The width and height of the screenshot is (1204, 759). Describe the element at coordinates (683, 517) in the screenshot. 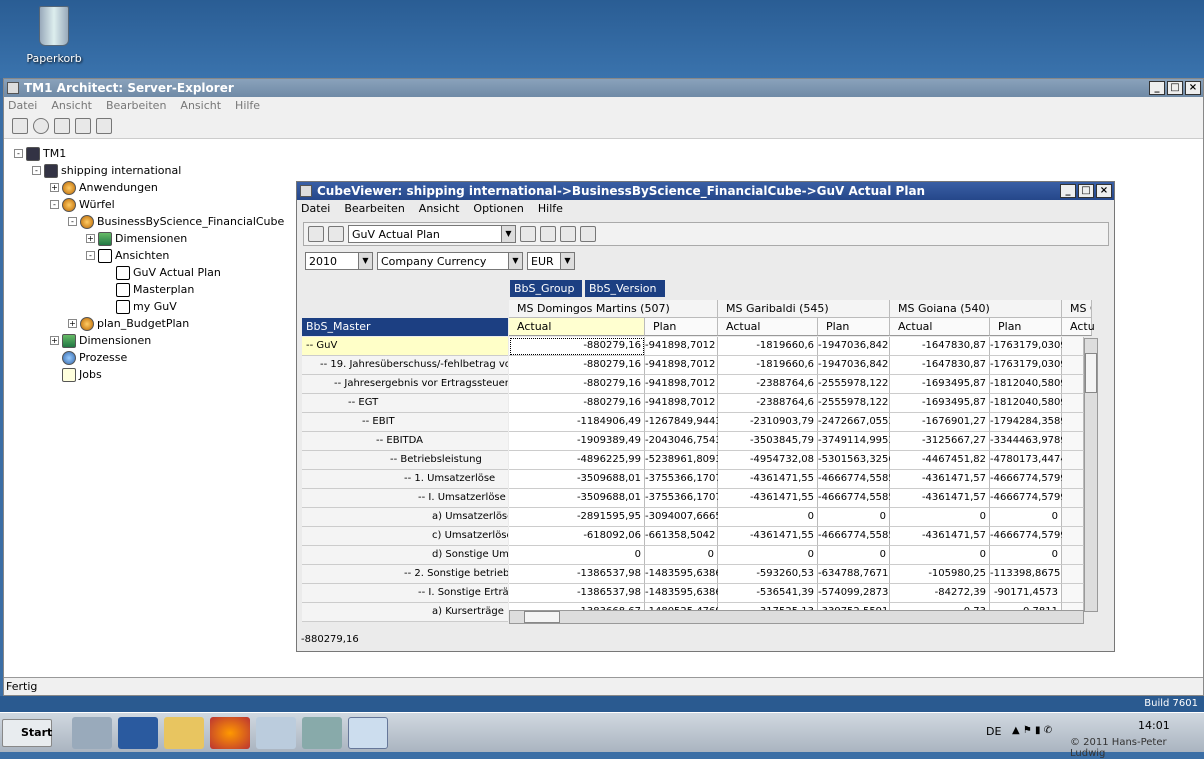

I see `data-cell: -3094007,6665` at that location.